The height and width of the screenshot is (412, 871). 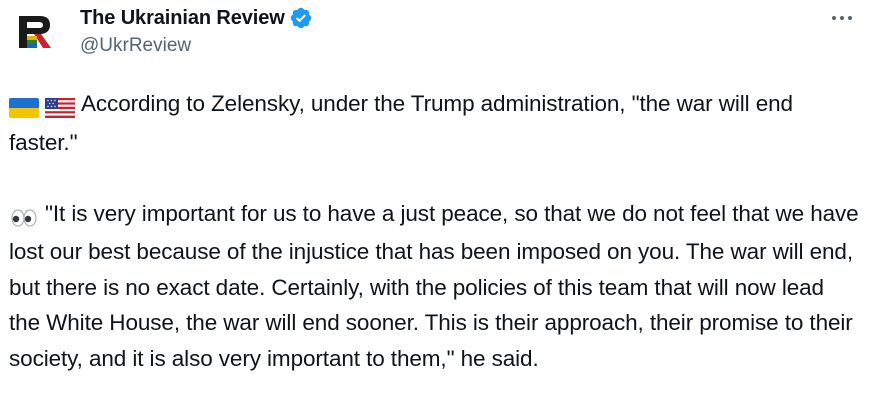 I want to click on ukraine-flag-icon, so click(x=24, y=107).